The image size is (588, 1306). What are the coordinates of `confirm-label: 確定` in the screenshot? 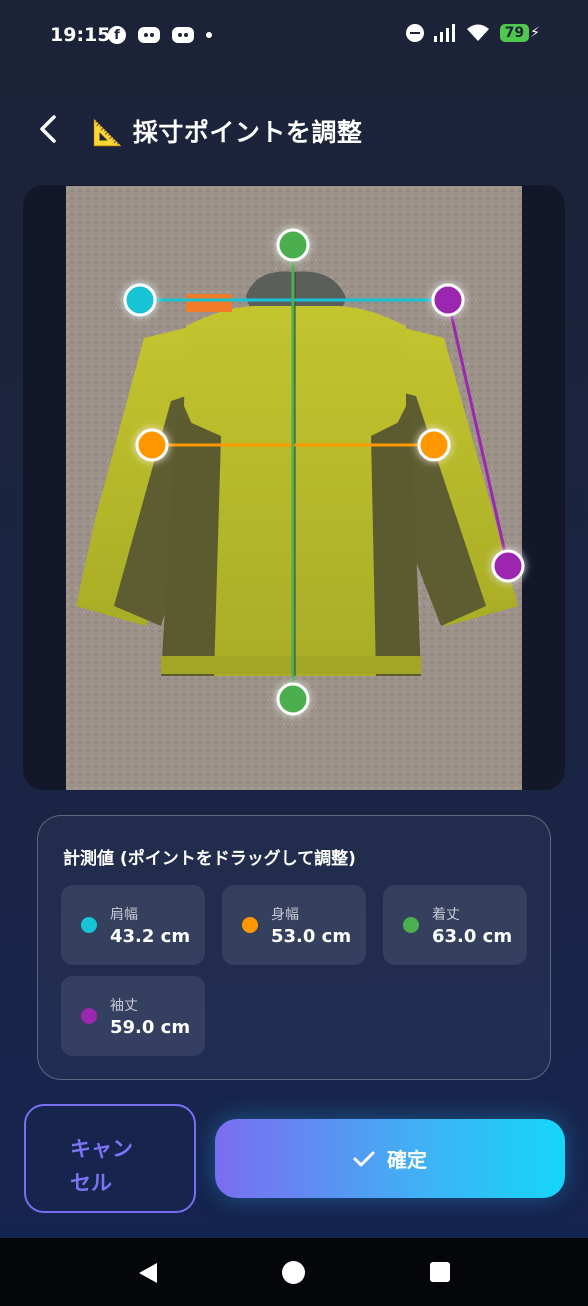 It's located at (407, 1160).